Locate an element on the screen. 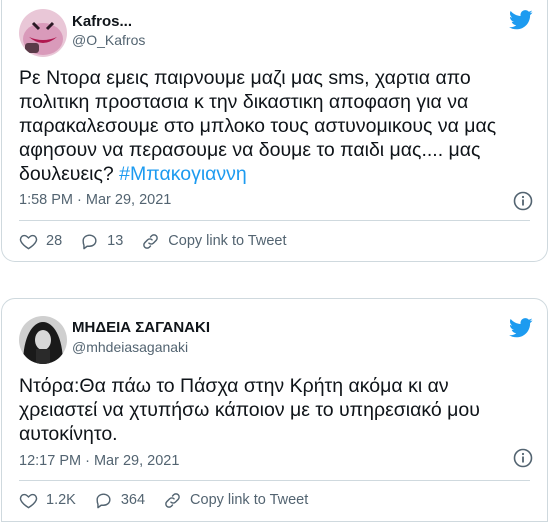 The height and width of the screenshot is (522, 555). hashtag-link: #Μπακογιαννη is located at coordinates (183, 174).